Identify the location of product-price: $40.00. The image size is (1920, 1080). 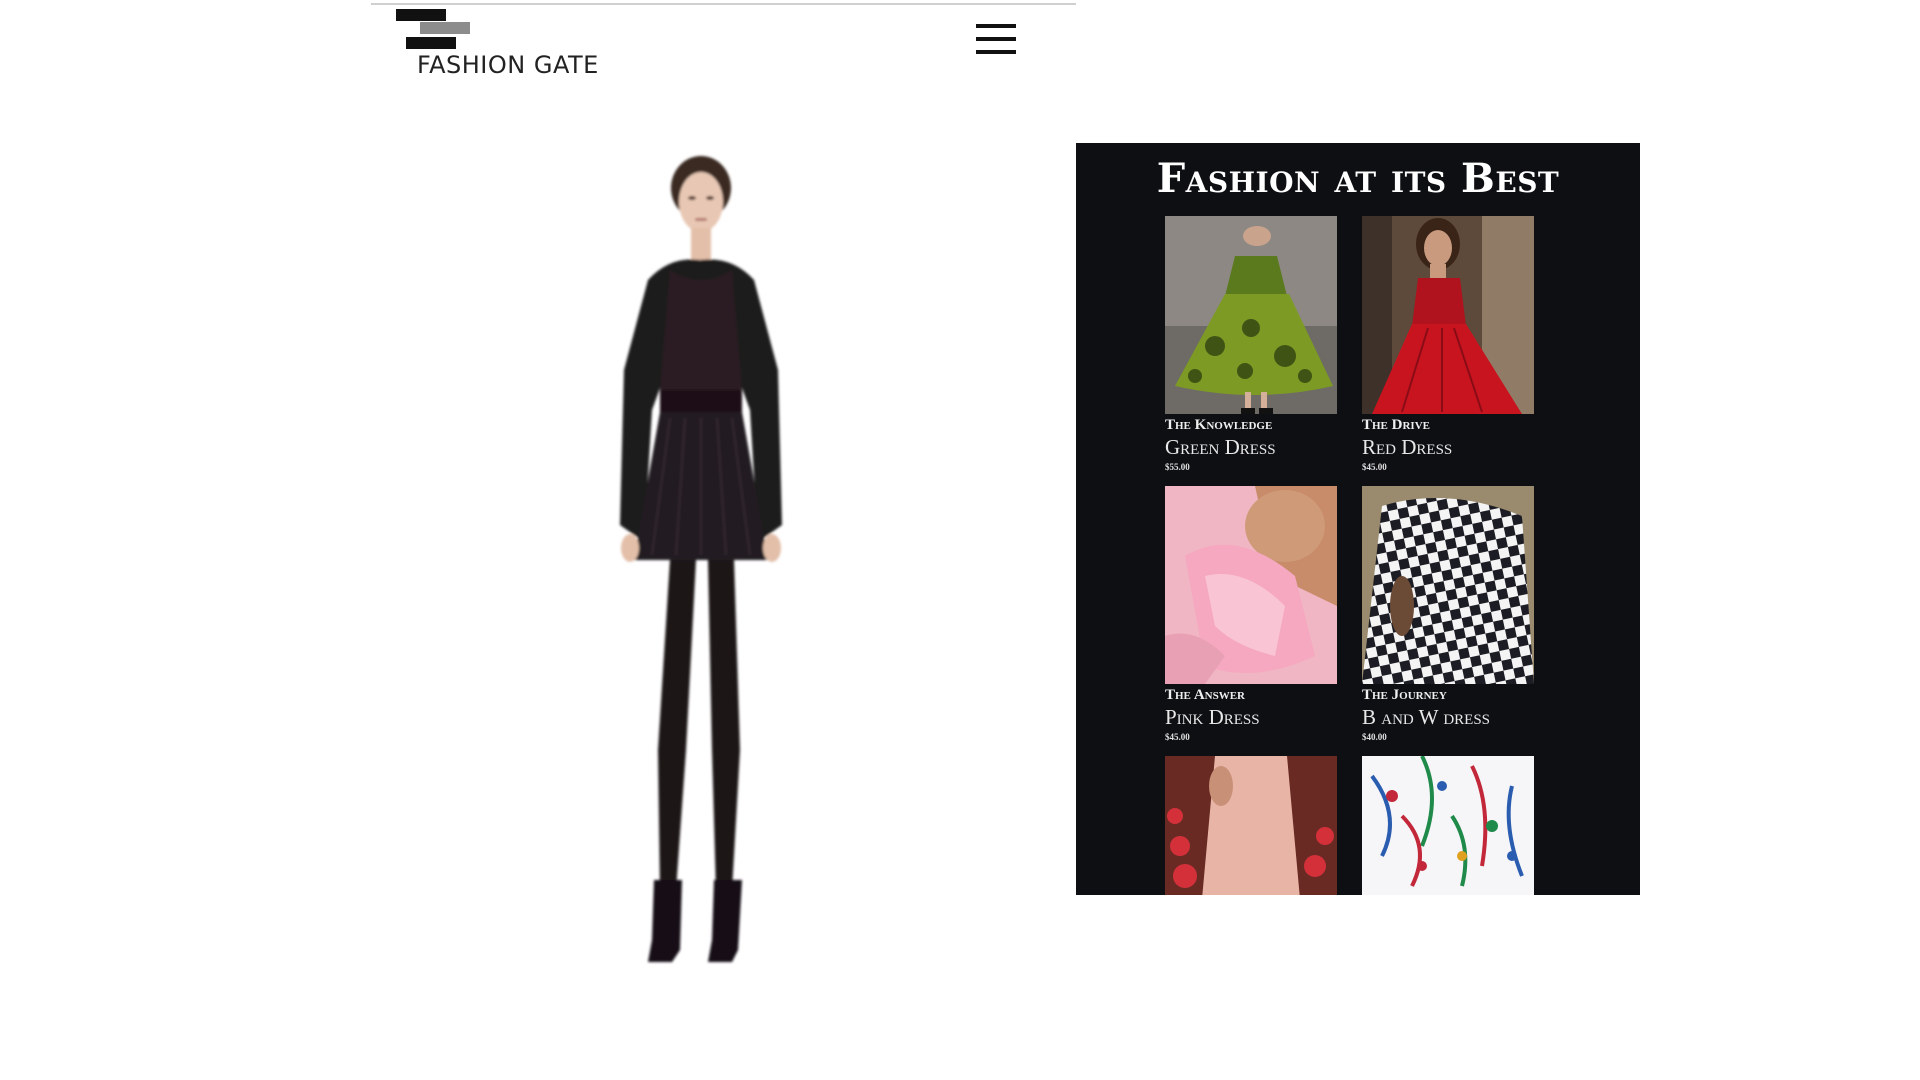
(1374, 737).